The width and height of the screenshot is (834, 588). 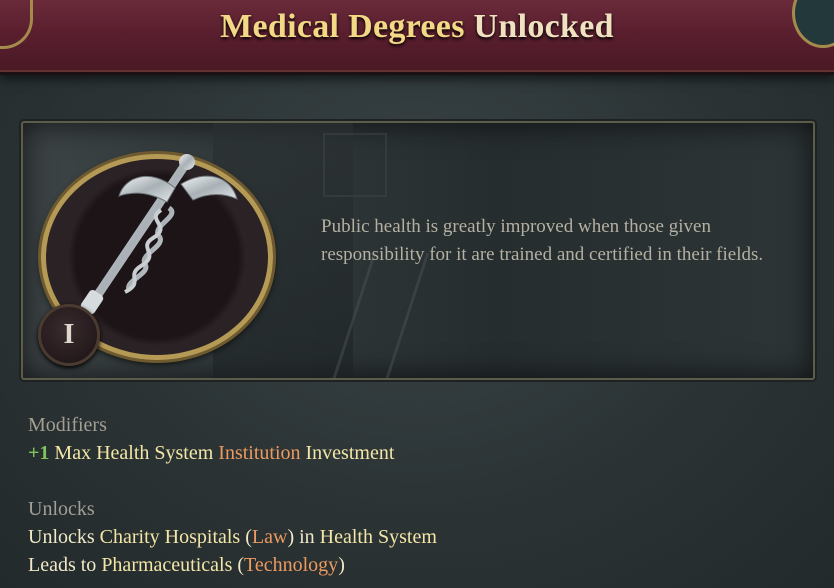 I want to click on unlock-line-2: Leads to Pharmaceuticals (Technology), so click(x=232, y=565).